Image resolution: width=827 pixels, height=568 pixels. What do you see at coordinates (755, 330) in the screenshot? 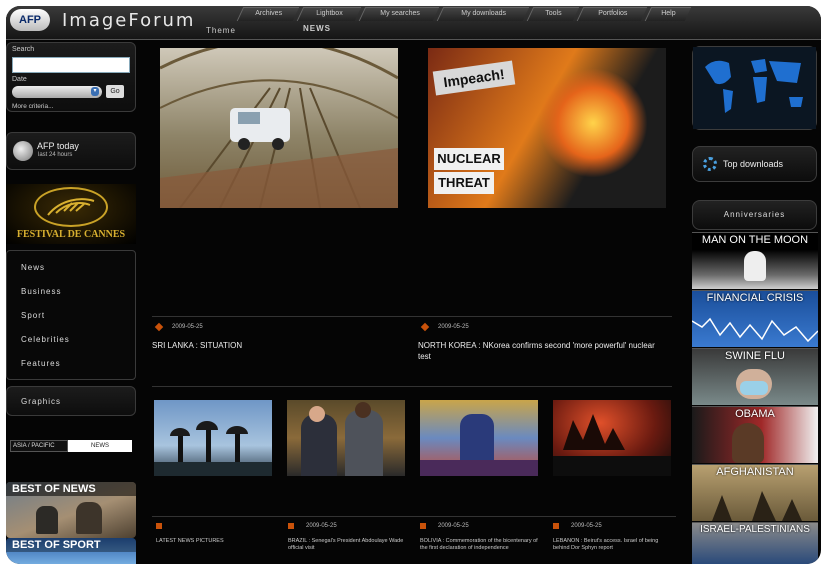
I see `stock-chart-icon` at bounding box center [755, 330].